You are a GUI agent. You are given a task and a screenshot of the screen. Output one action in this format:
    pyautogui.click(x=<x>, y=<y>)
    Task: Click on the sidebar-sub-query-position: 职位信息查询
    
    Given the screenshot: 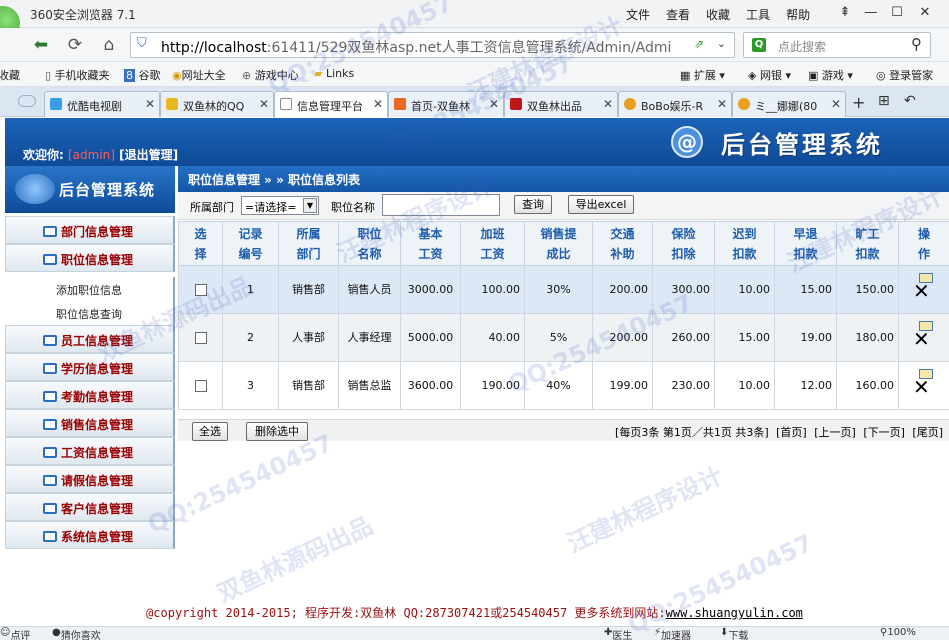 What is the action you would take?
    pyautogui.click(x=90, y=313)
    